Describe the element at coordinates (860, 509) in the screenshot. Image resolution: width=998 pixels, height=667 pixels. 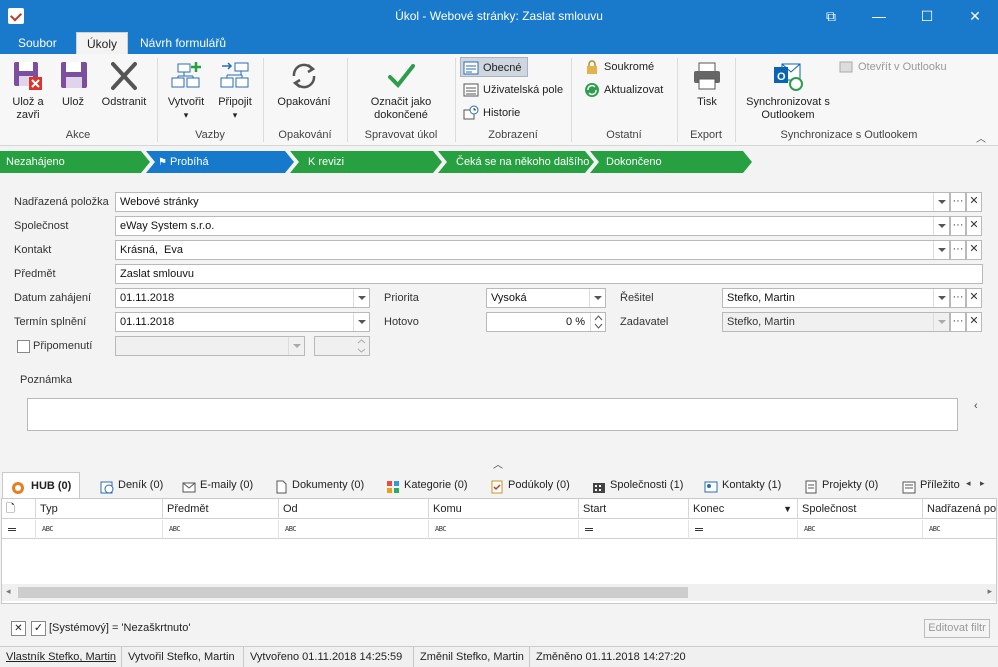
I see `col-spolecnost: Společnost` at that location.